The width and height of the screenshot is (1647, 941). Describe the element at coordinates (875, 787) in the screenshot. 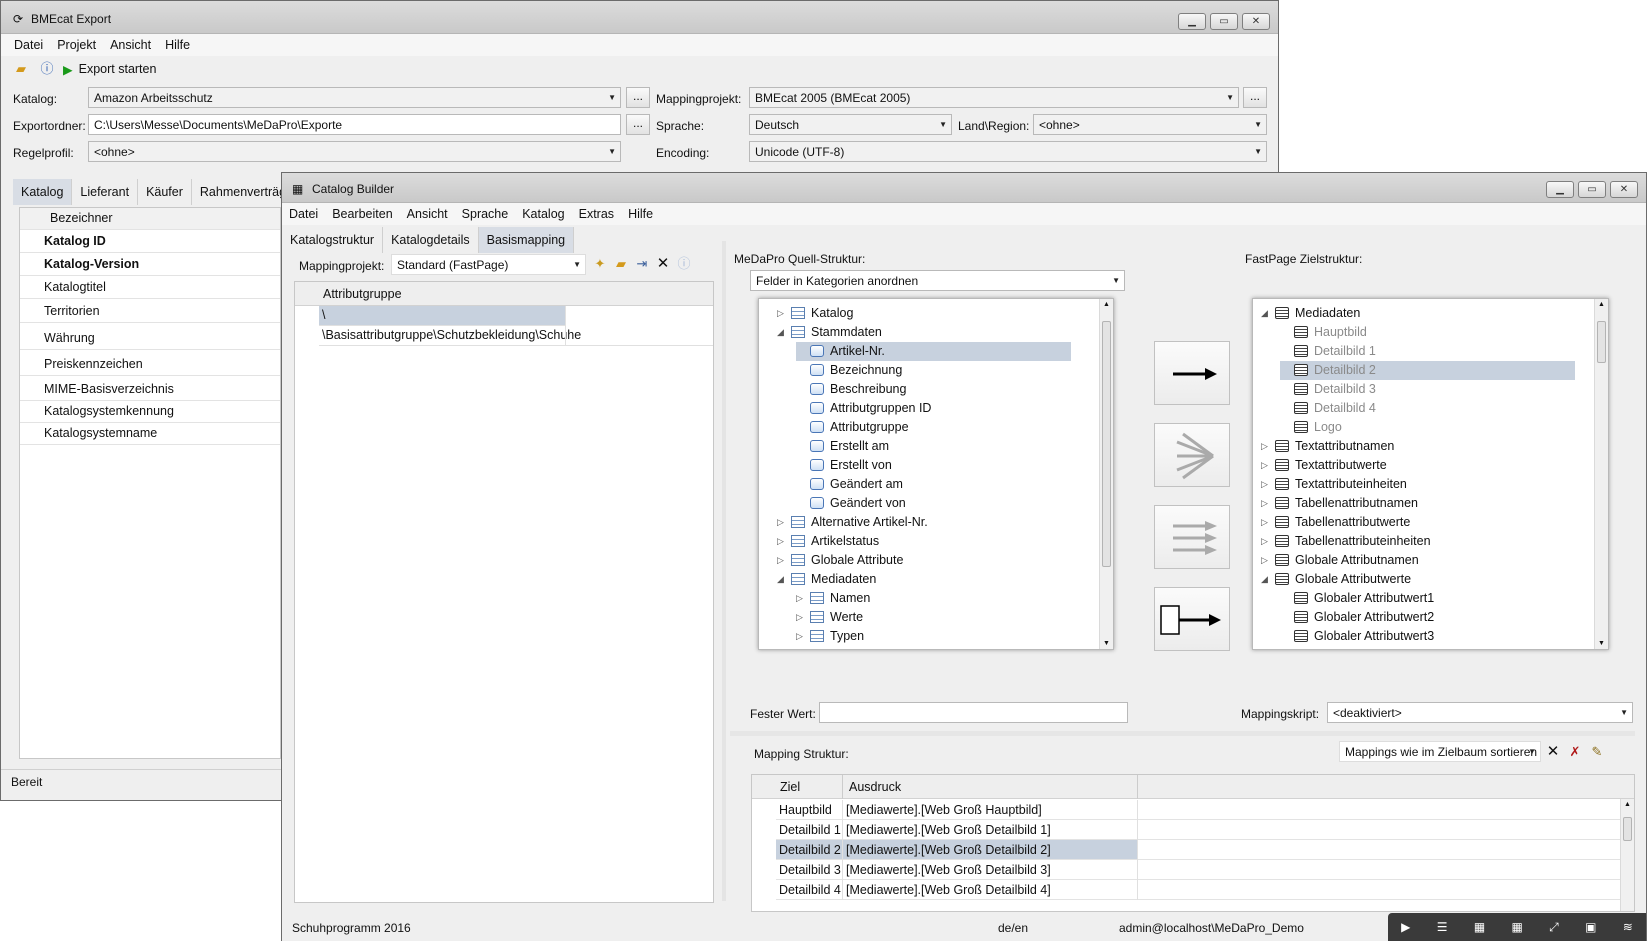

I see `header-ausdruck: Ausdruck` at that location.